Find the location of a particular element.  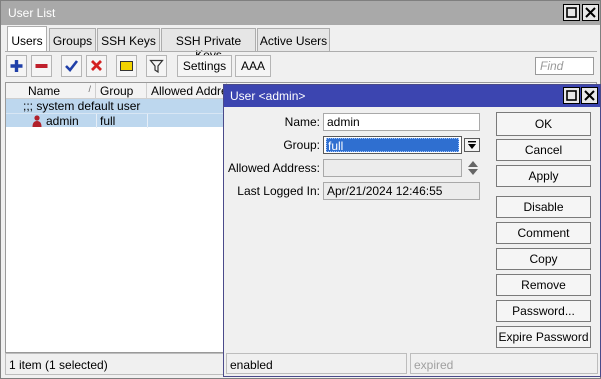

add-icon is located at coordinates (16, 66).